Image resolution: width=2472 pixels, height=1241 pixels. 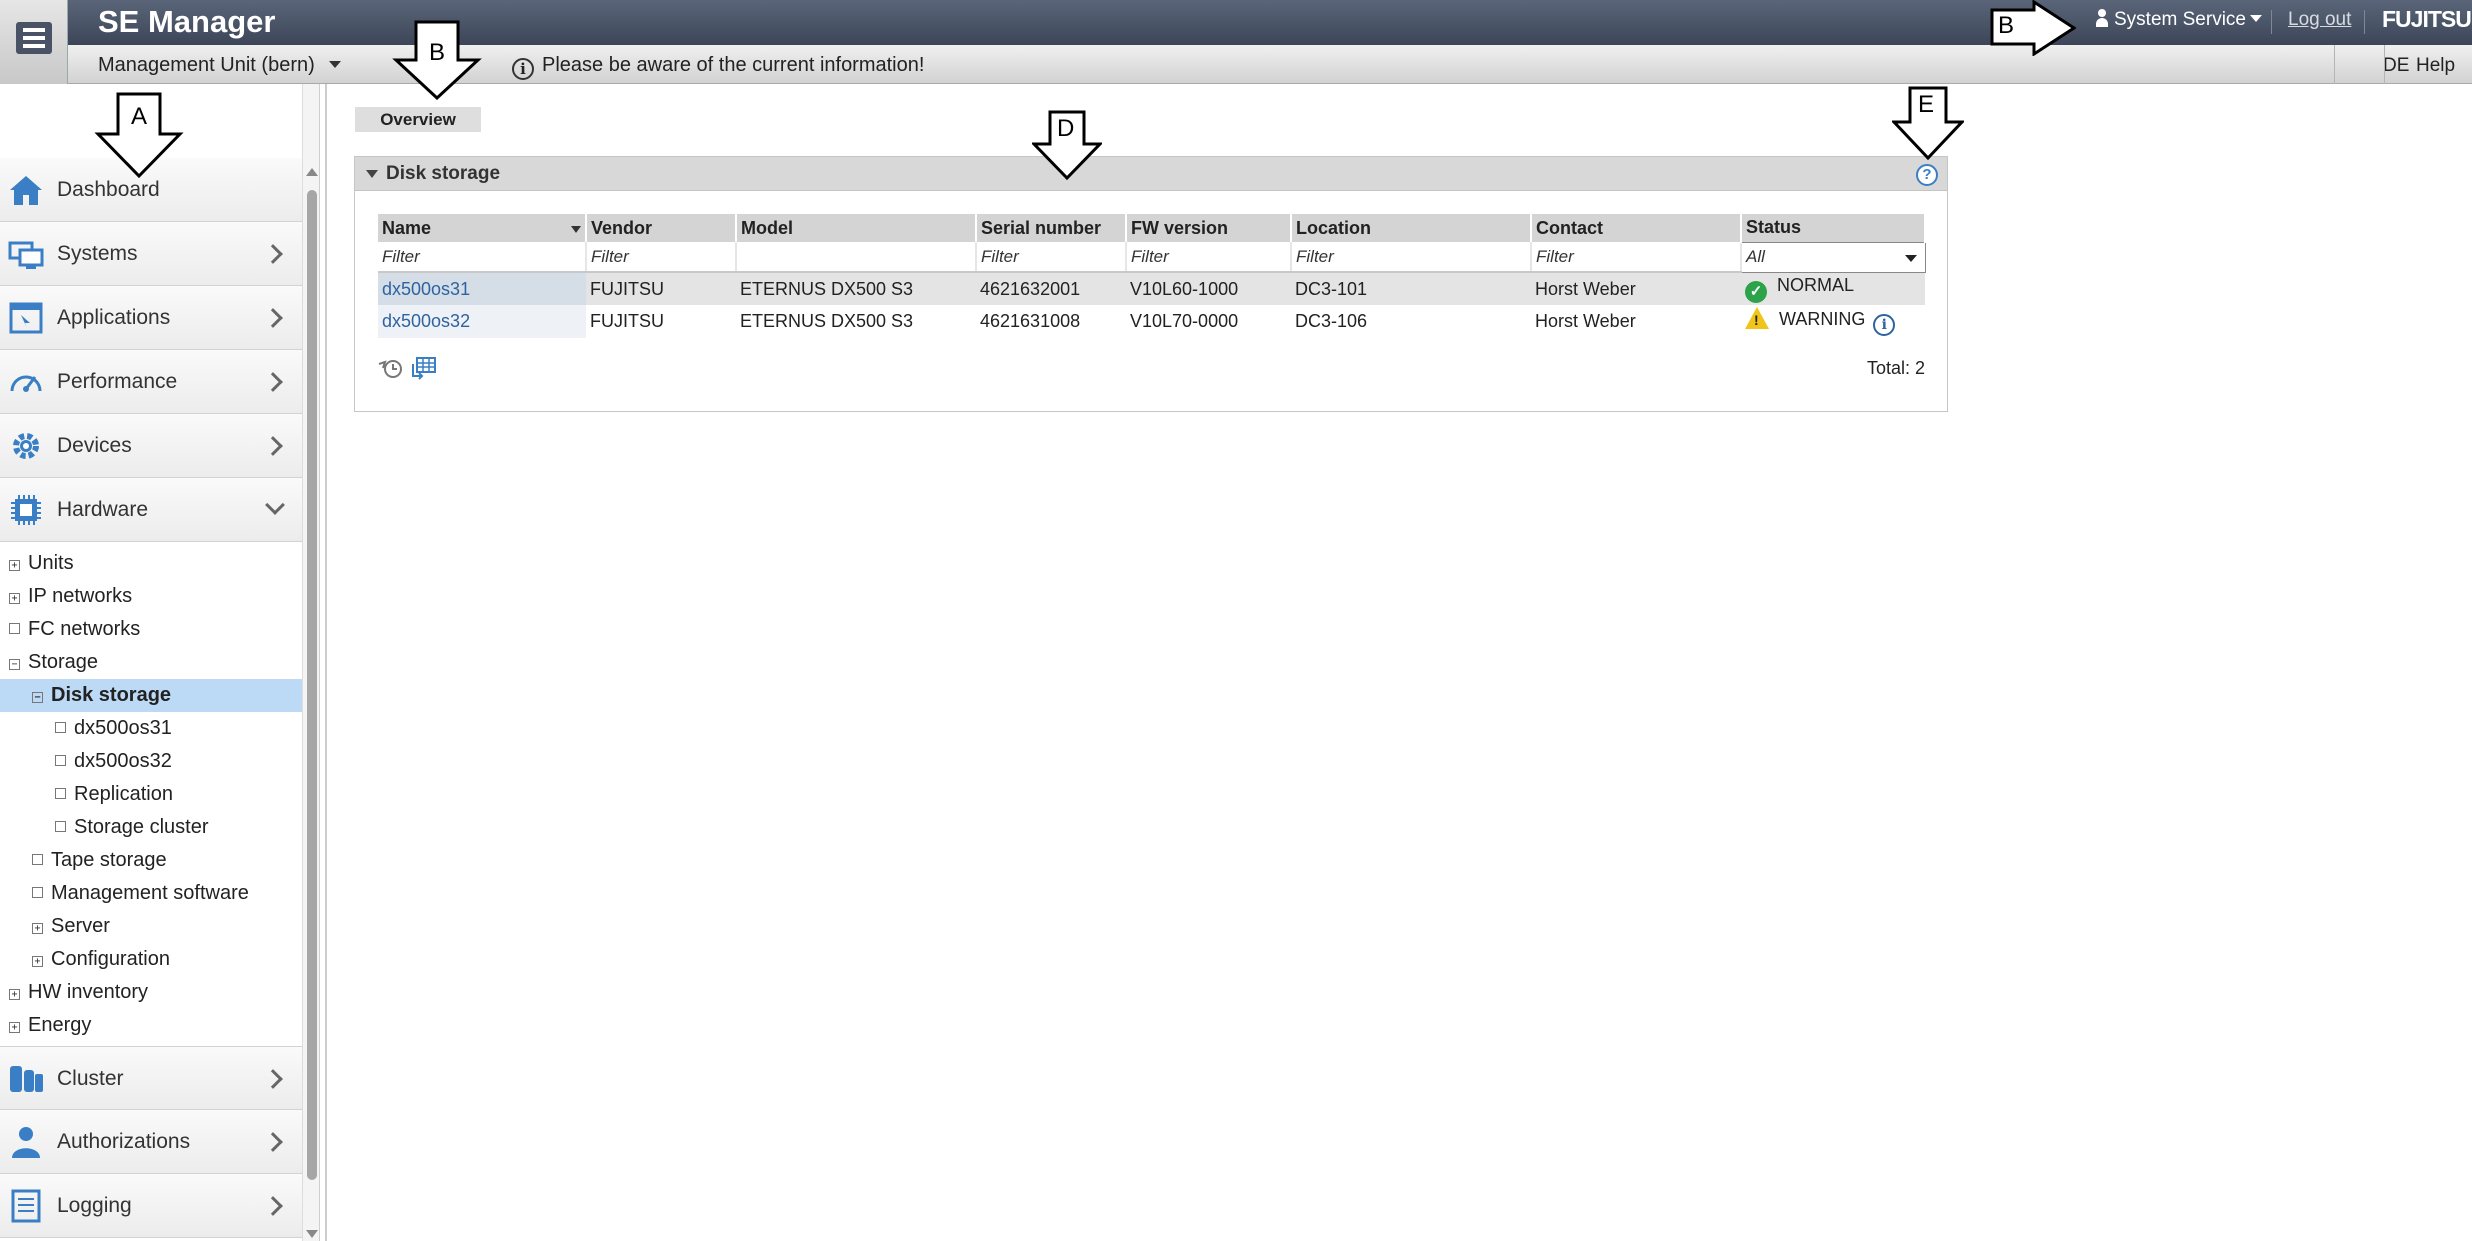 I want to click on tree-item-disk-storage: − Disk storage, so click(x=151, y=695).